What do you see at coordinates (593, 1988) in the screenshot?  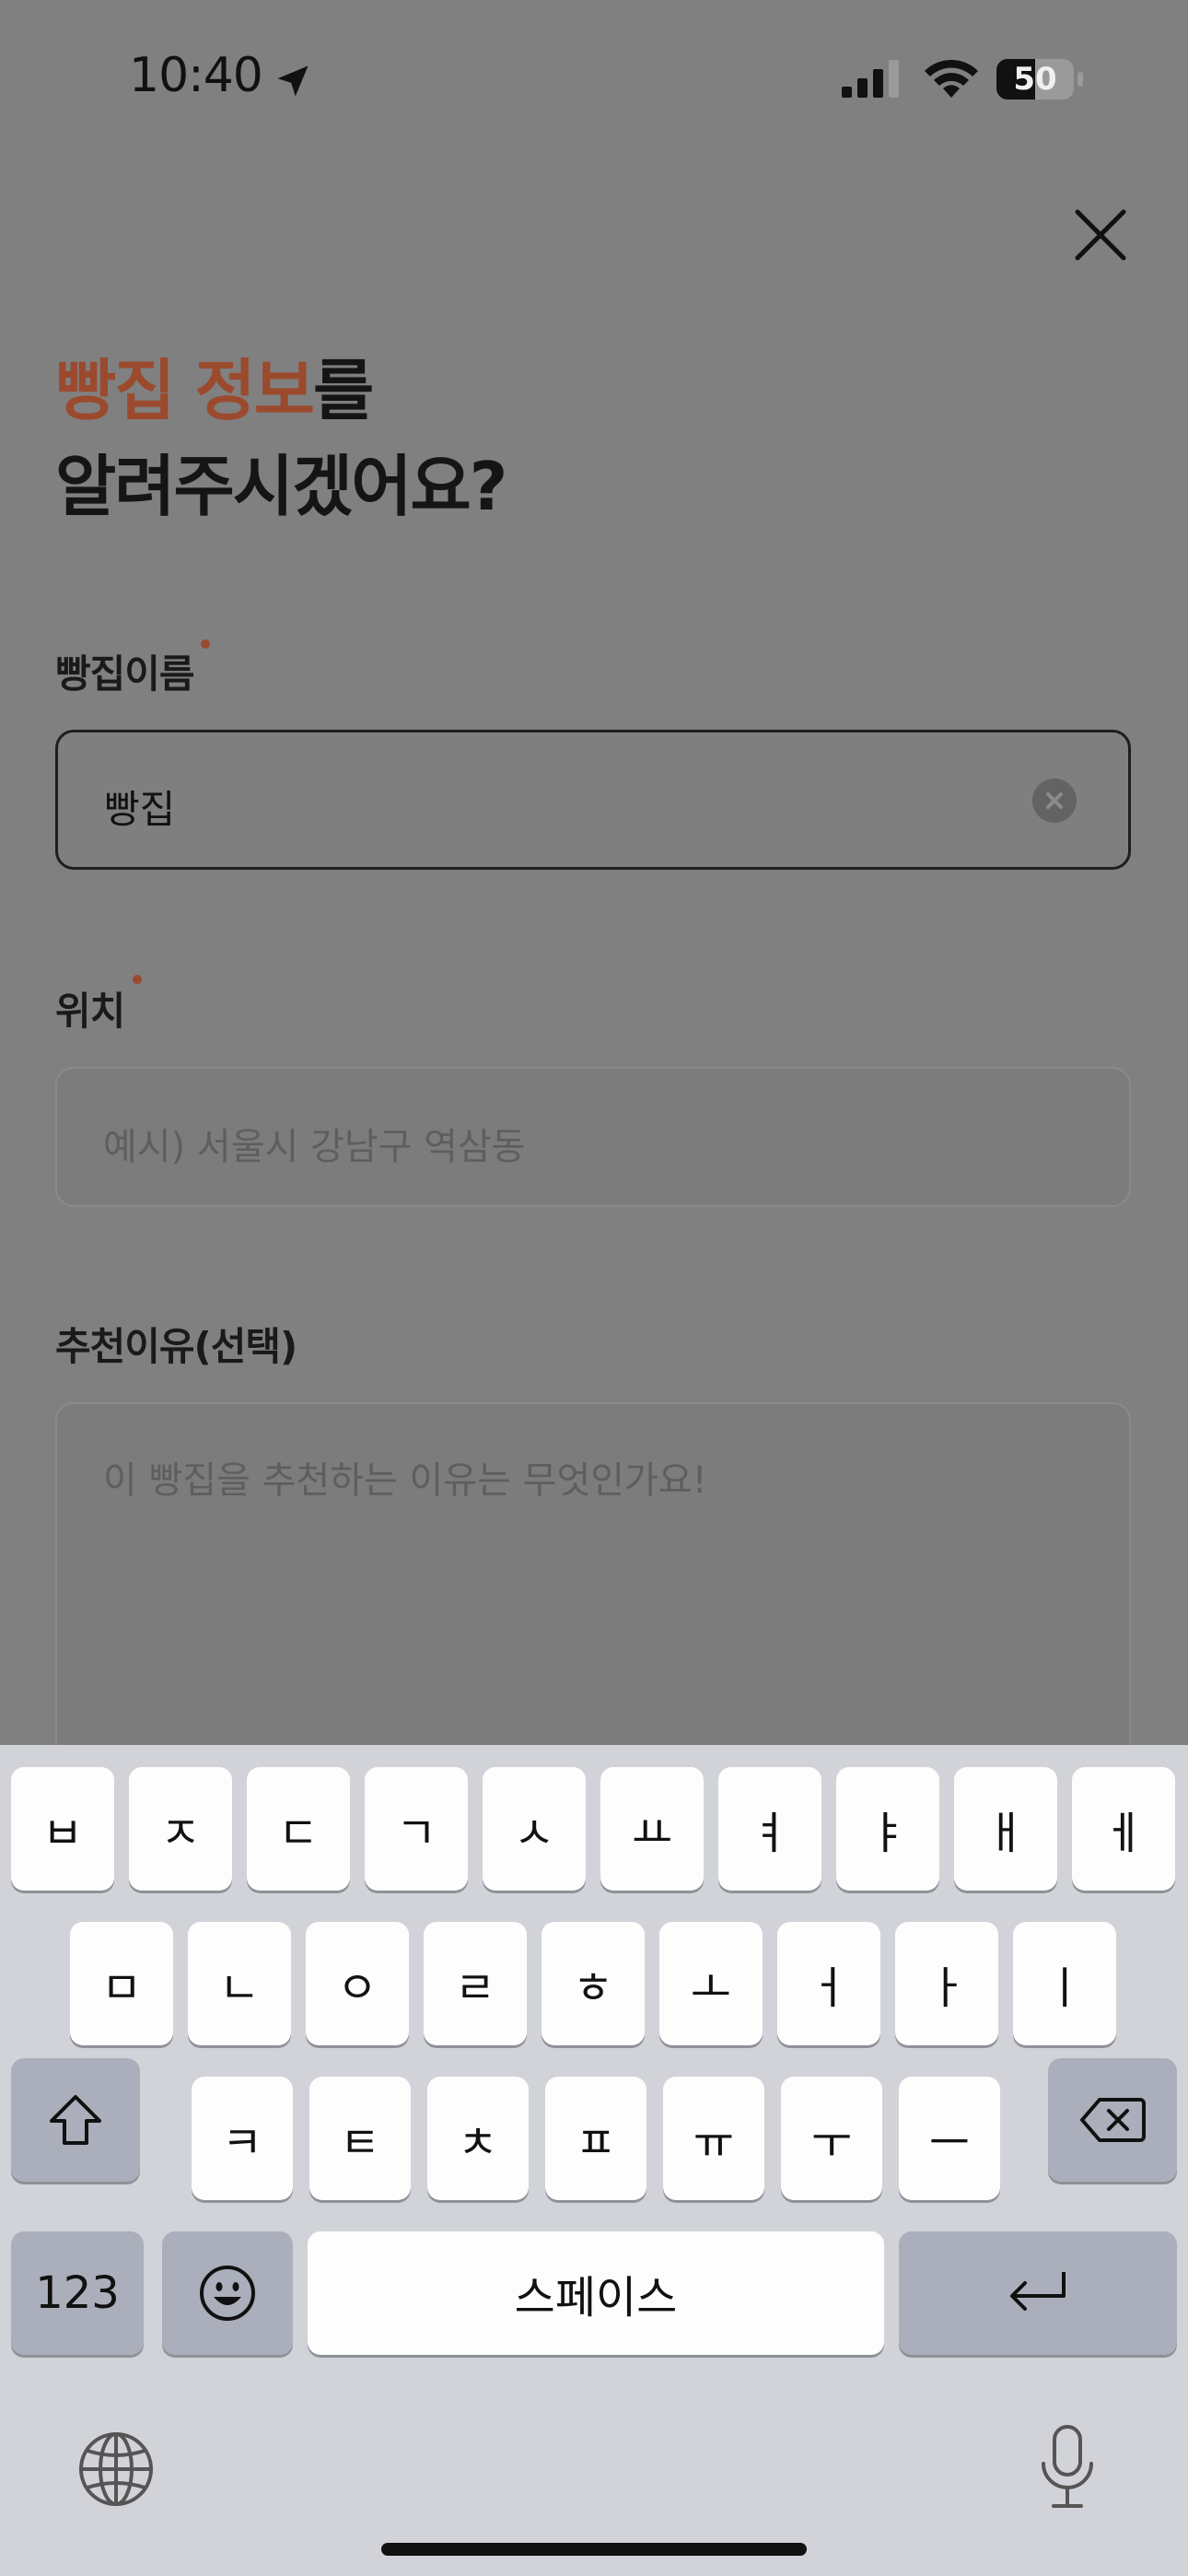 I see `key-label: ㅎ` at bounding box center [593, 1988].